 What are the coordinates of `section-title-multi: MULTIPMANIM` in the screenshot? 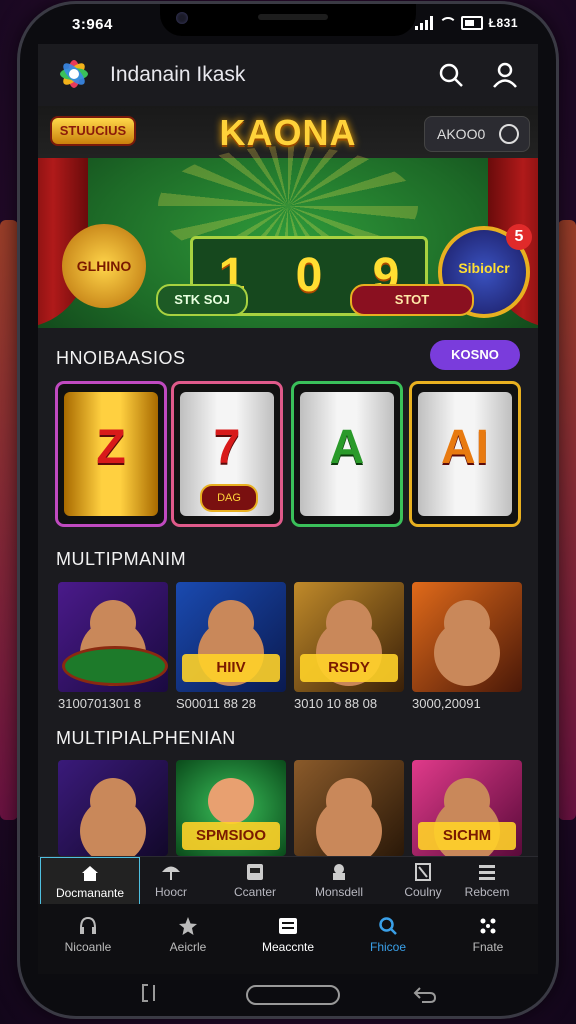 It's located at (121, 559).